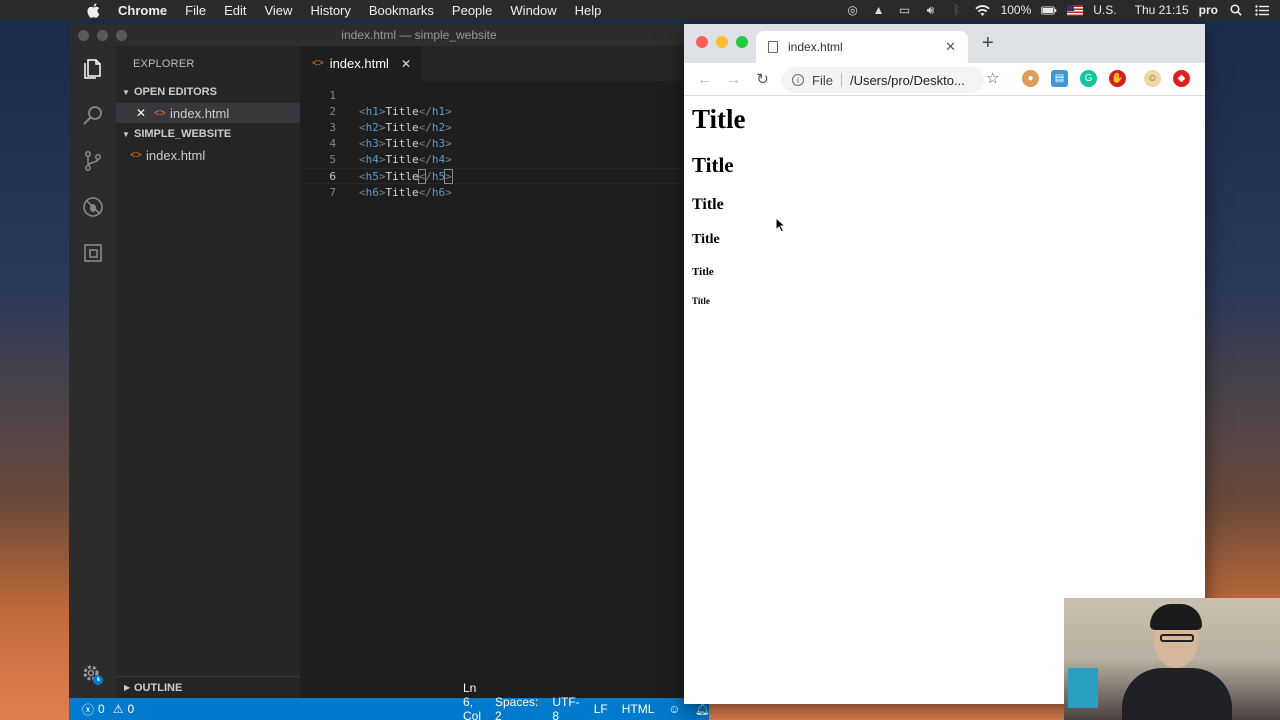  I want to click on extension-icons: ● ▤ G ✋ ☺ ◆, so click(1106, 78).